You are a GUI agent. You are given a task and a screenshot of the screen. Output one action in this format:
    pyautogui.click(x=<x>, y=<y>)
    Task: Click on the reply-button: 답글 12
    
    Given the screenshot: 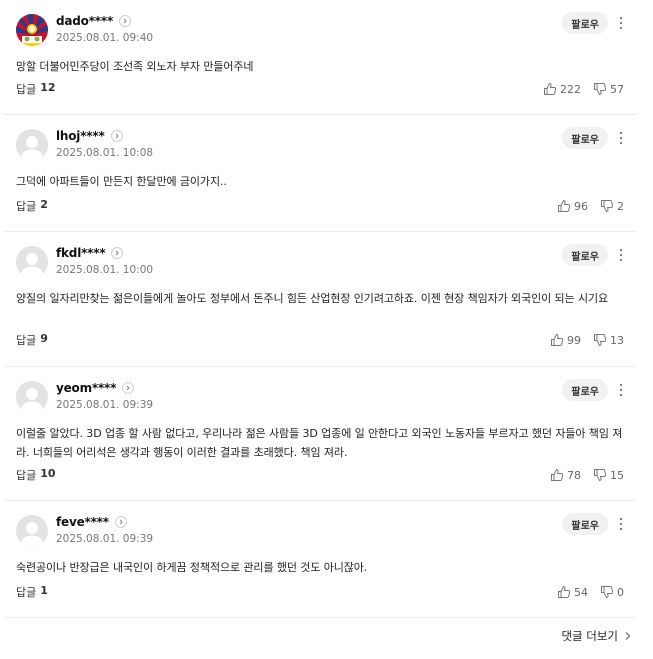 What is the action you would take?
    pyautogui.click(x=36, y=89)
    